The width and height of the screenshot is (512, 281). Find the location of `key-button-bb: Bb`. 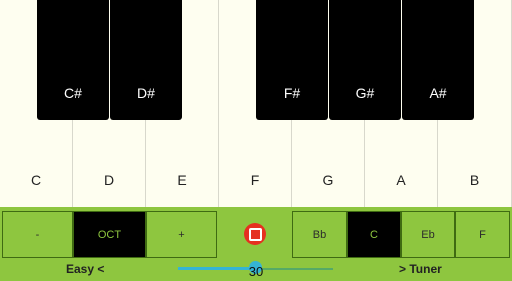

key-button-bb: Bb is located at coordinates (319, 234).